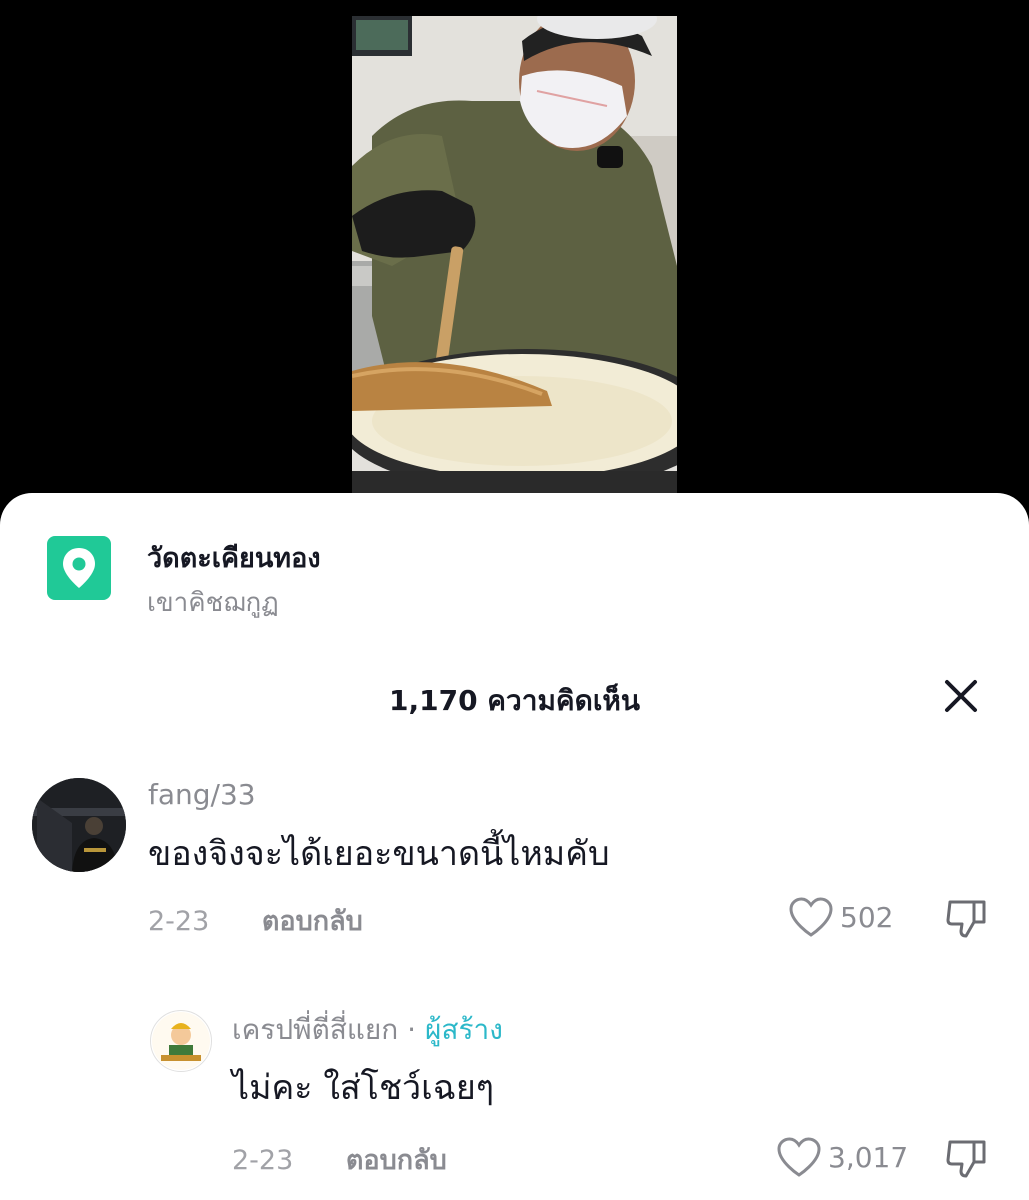 This screenshot has height=1200, width=1029. I want to click on video-image, so click(514, 254).